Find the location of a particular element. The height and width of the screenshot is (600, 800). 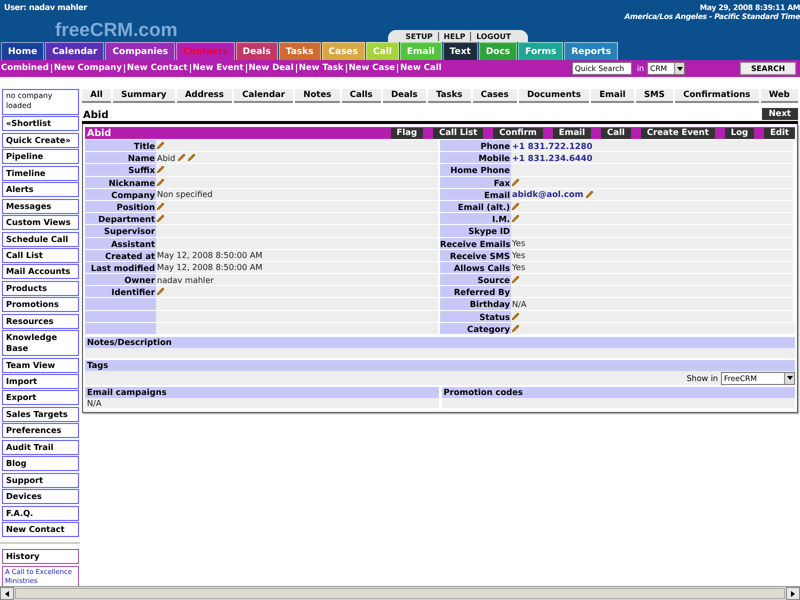

sidebar-item: Custom Views is located at coordinates (40, 222).